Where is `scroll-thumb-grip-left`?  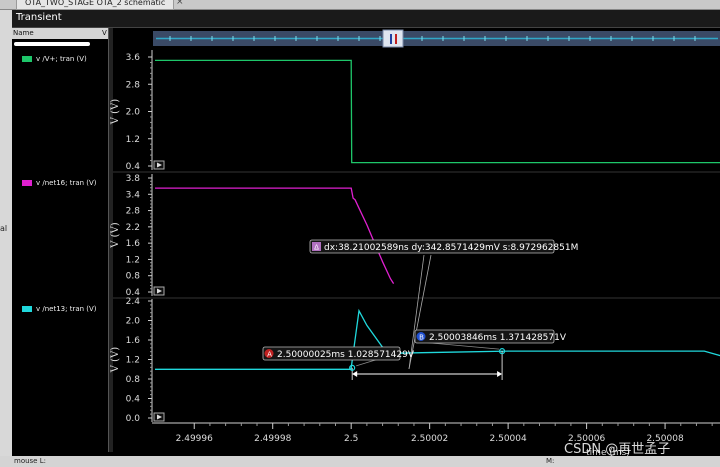
scroll-thumb-grip-left is located at coordinates (391, 39).